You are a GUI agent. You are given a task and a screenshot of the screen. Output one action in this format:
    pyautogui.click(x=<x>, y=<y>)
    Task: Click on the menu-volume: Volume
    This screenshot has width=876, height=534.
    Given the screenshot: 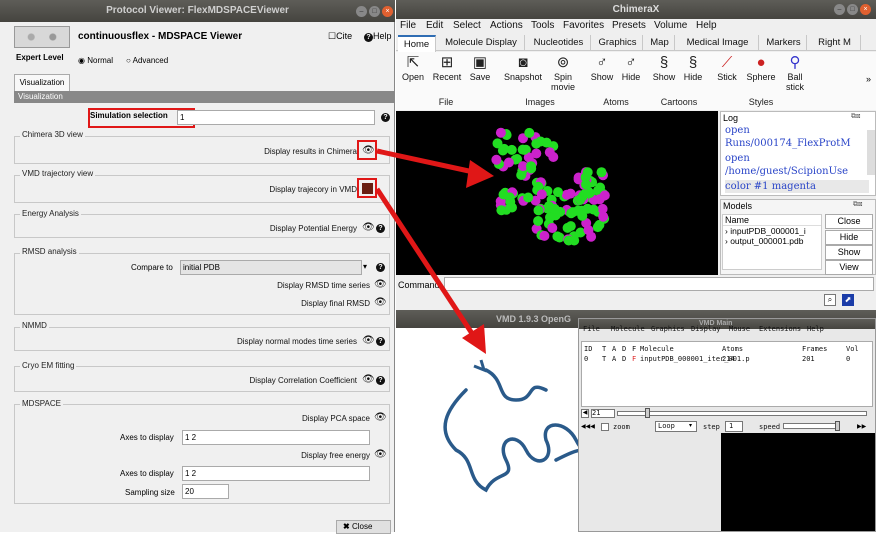 What is the action you would take?
    pyautogui.click(x=670, y=25)
    